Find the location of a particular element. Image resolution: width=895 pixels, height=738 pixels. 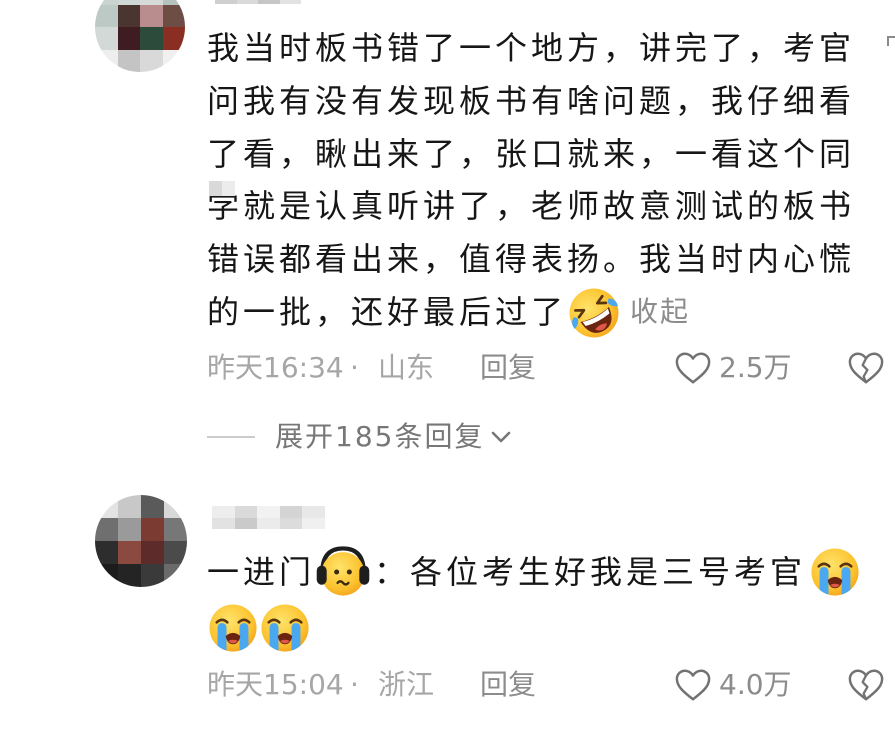

comment-location: 山东 is located at coordinates (406, 367).